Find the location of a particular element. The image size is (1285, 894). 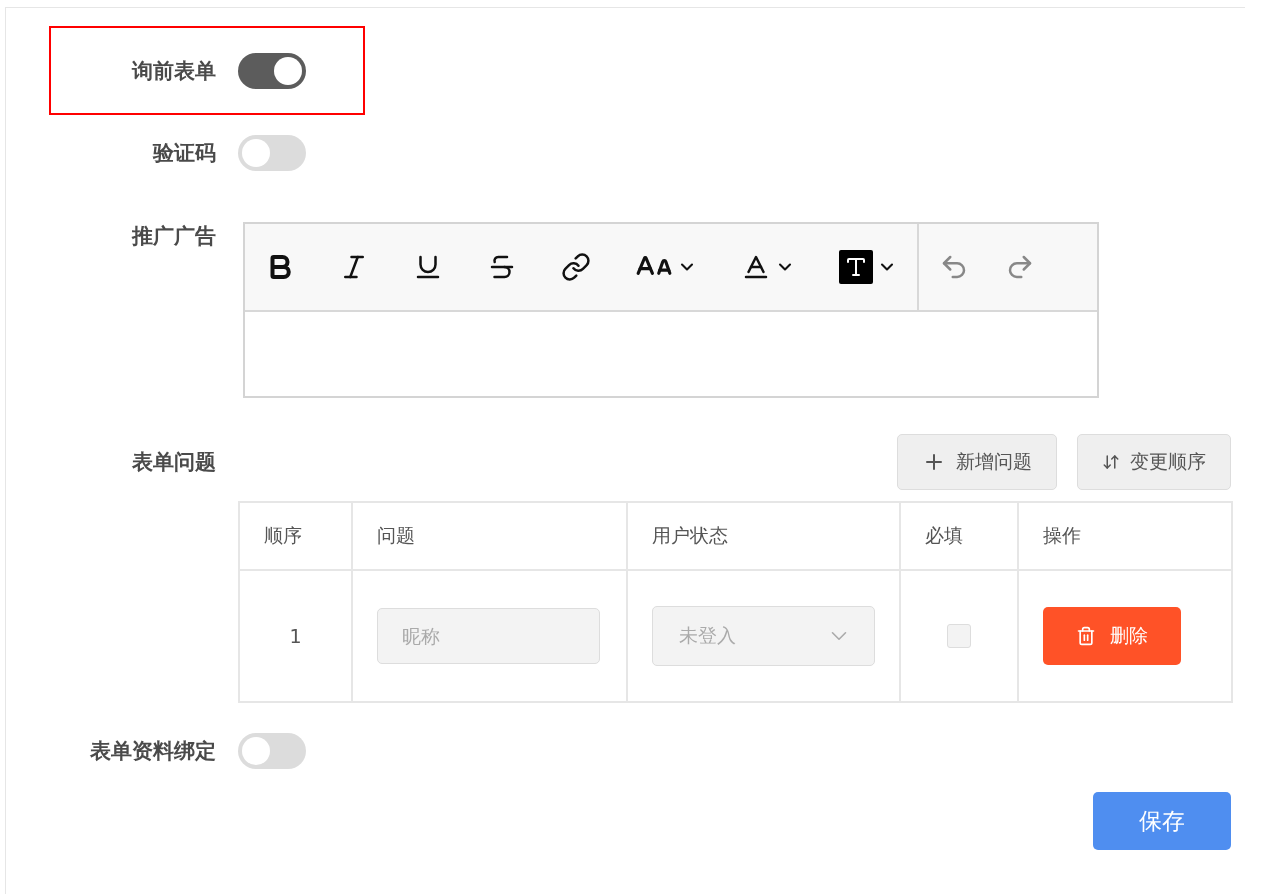

save-button: 保存 is located at coordinates (1162, 821).